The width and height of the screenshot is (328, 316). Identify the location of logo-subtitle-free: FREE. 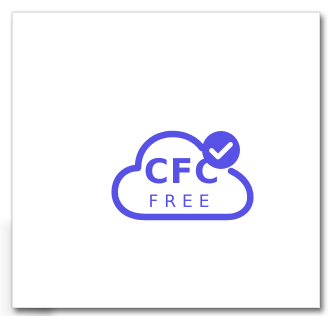
(181, 202).